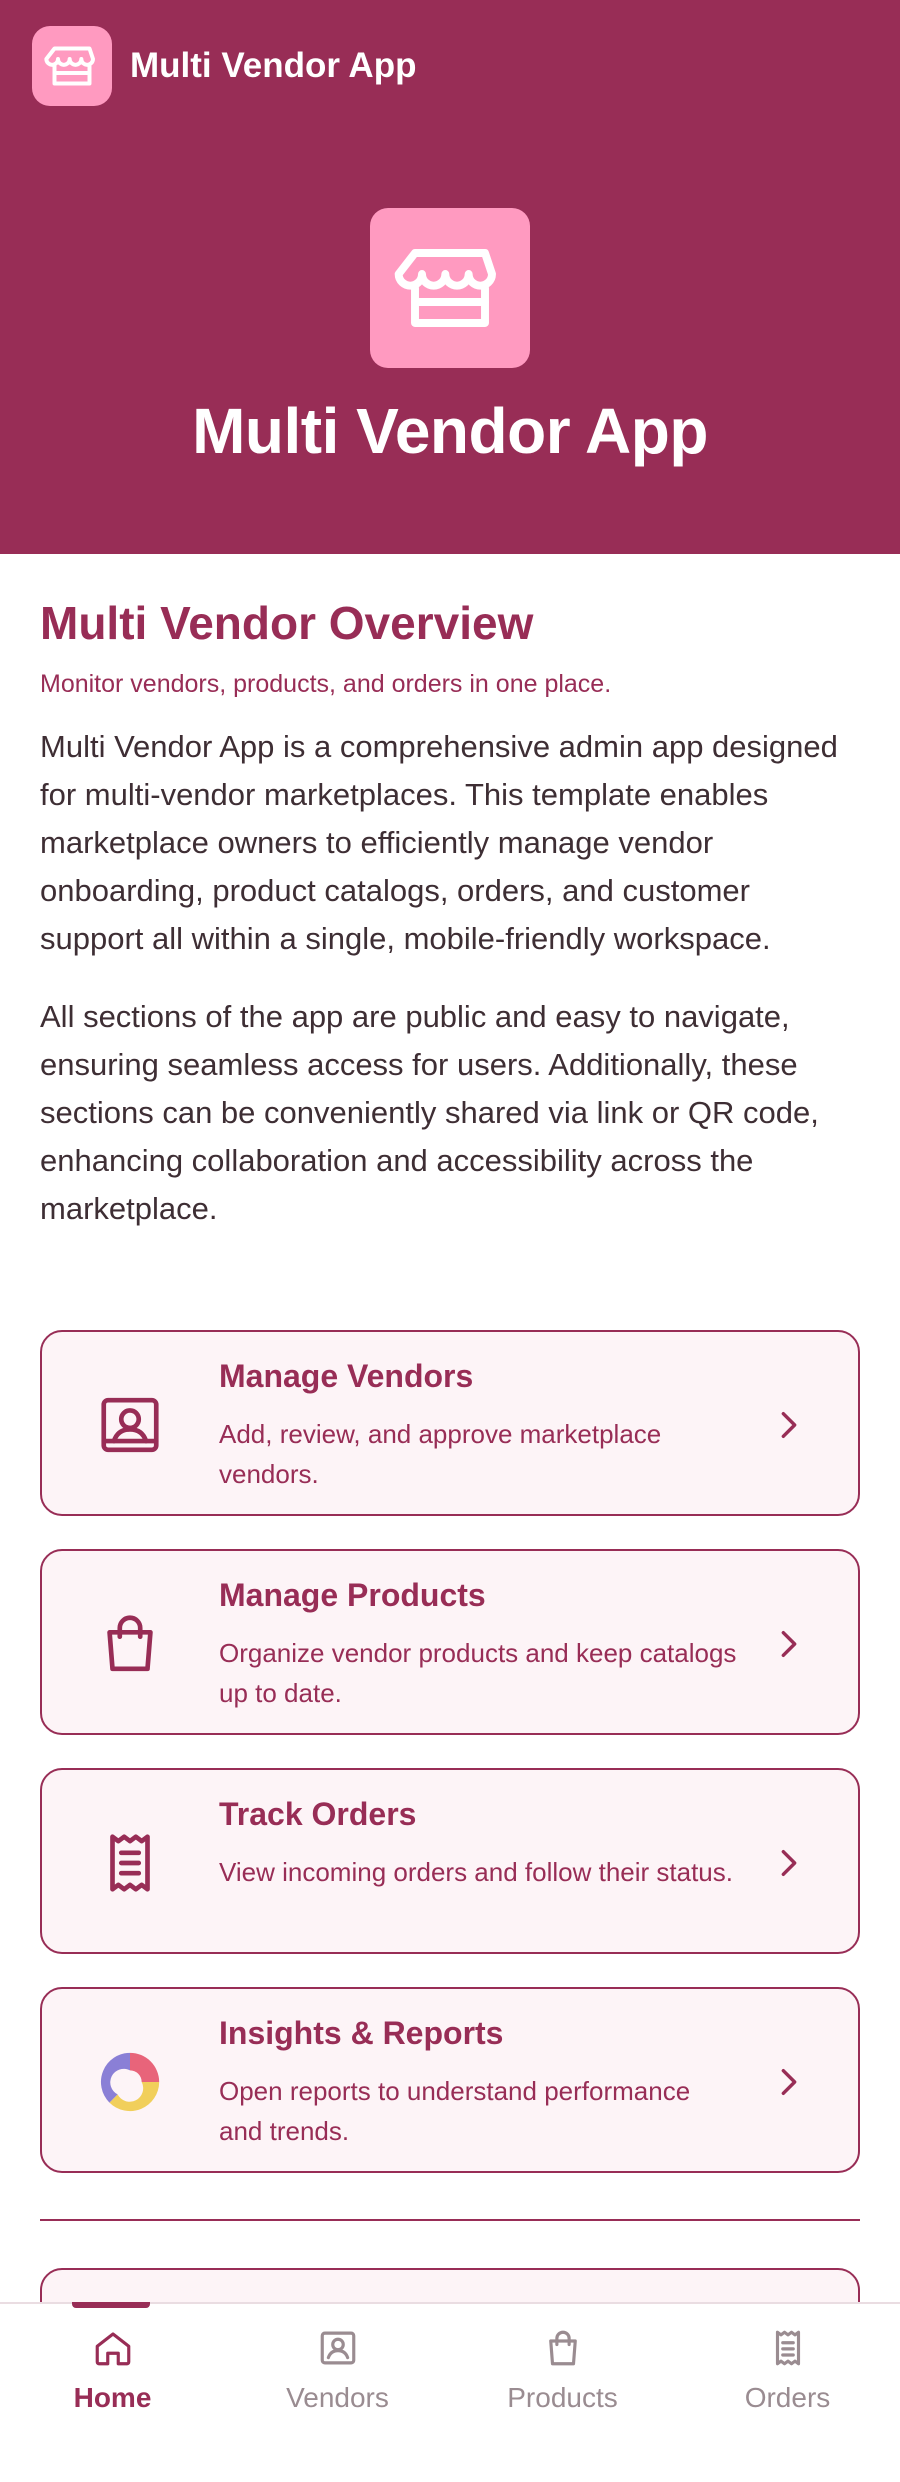 This screenshot has height=2482, width=900. Describe the element at coordinates (562, 2397) in the screenshot. I see `nav-label: Products` at that location.